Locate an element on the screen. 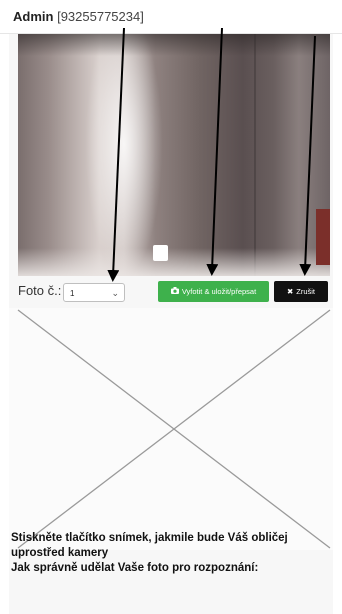 This screenshot has height=614, width=342. door is located at coordinates (323, 237).